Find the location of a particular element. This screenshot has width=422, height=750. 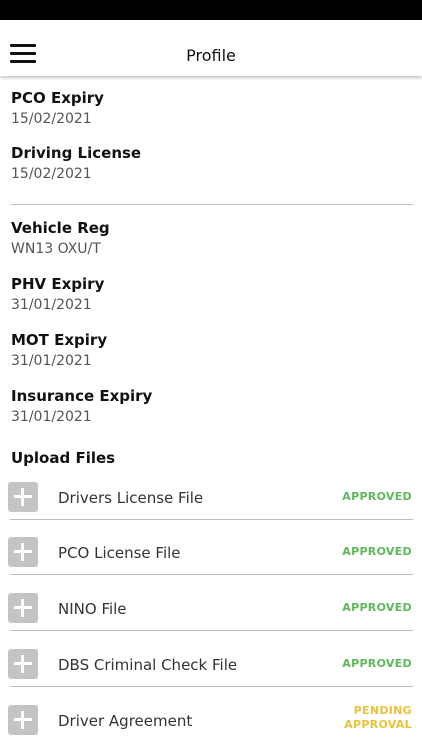

field-label: PCO Expiry is located at coordinates (57, 98).